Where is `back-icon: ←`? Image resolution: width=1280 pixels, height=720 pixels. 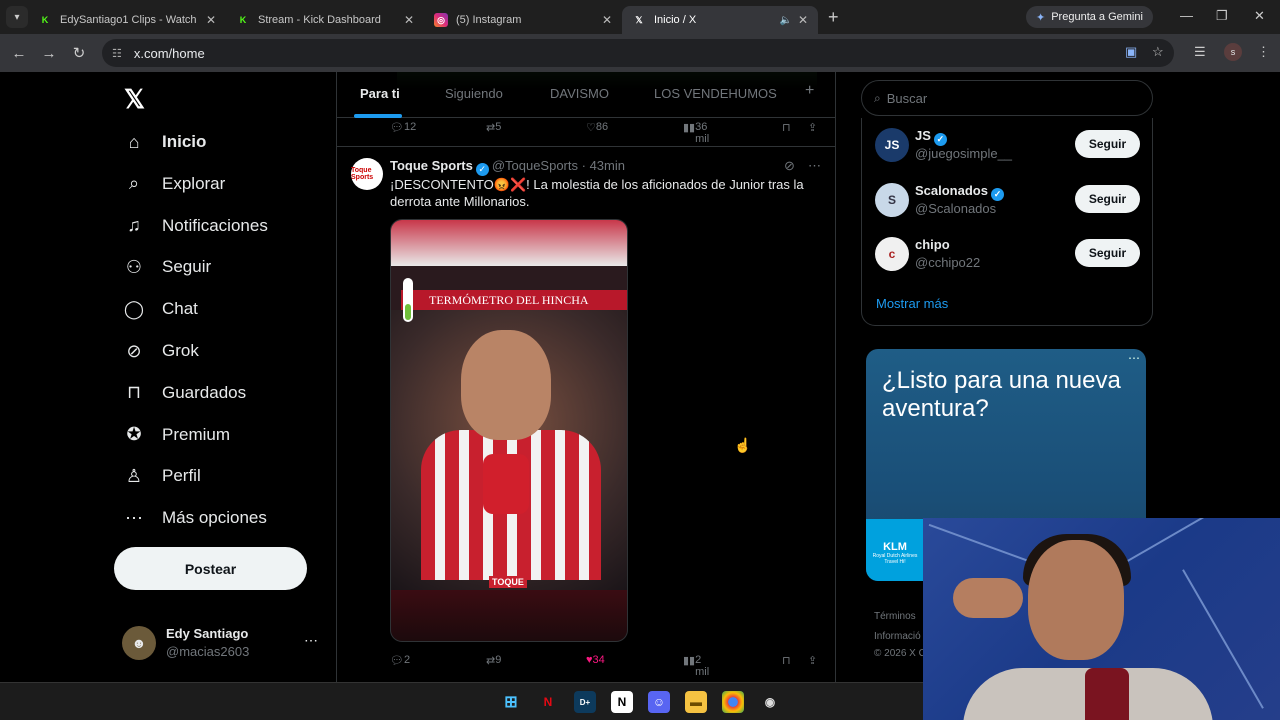
back-icon: ← is located at coordinates (19, 53).